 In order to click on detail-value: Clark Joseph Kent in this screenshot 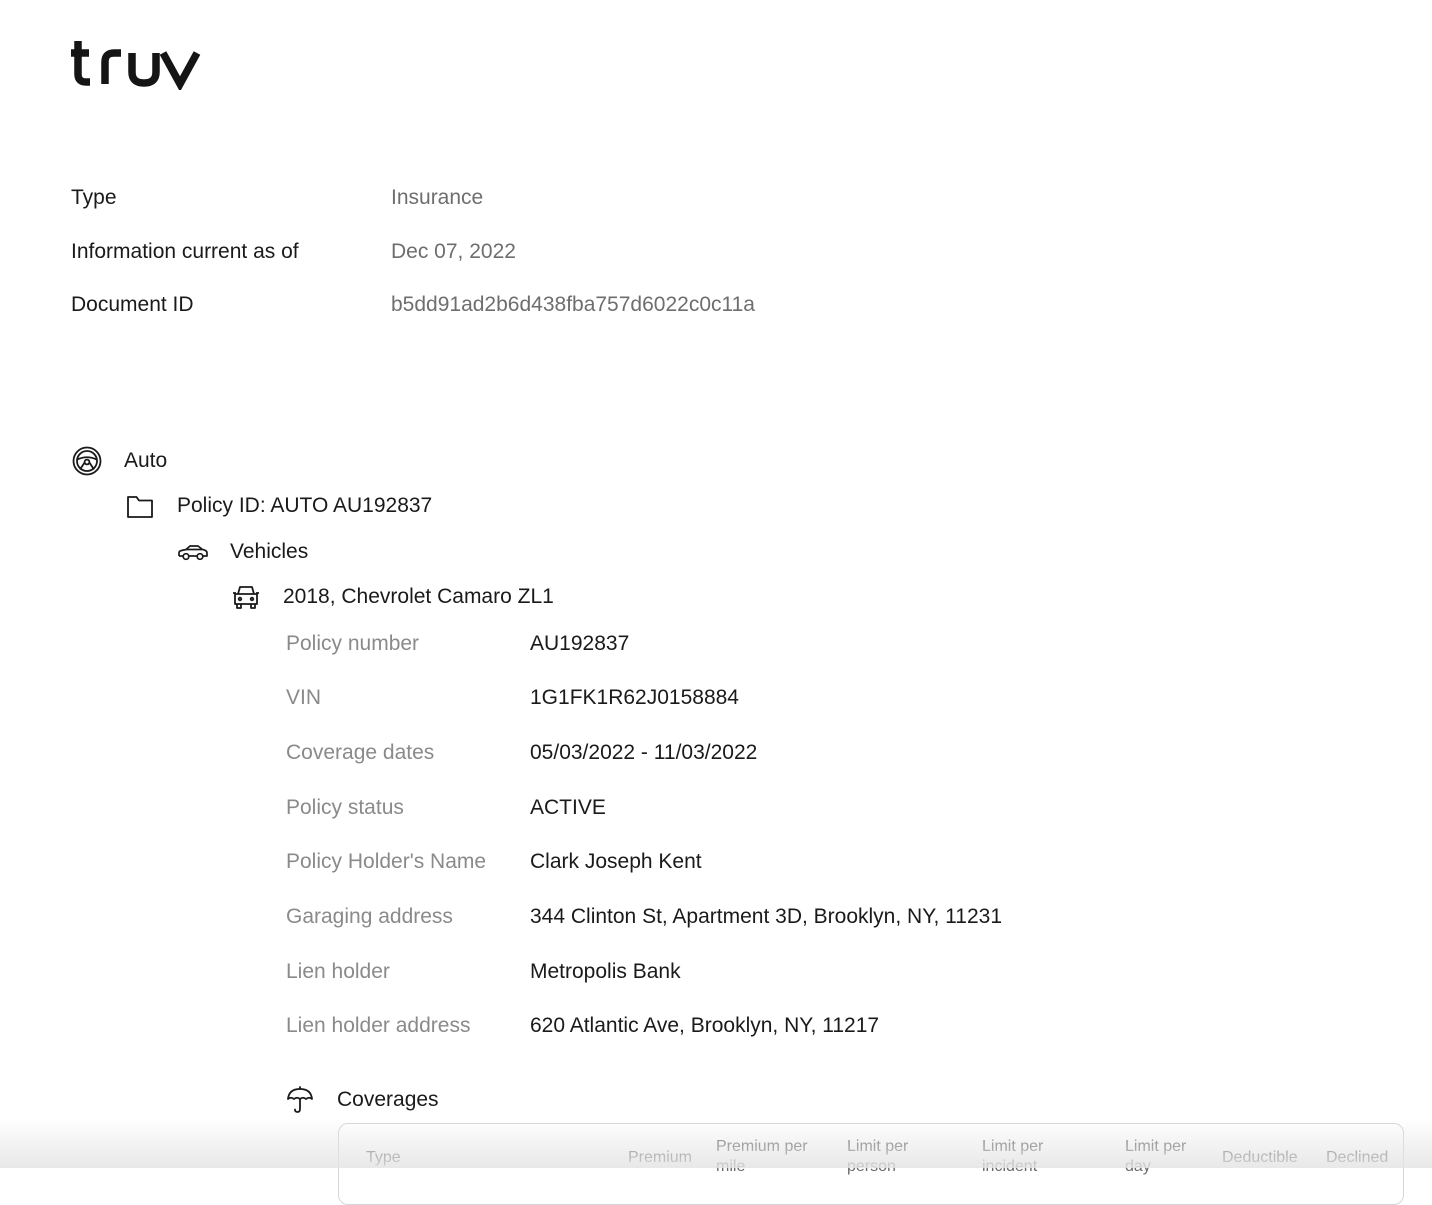, I will do `click(616, 861)`.